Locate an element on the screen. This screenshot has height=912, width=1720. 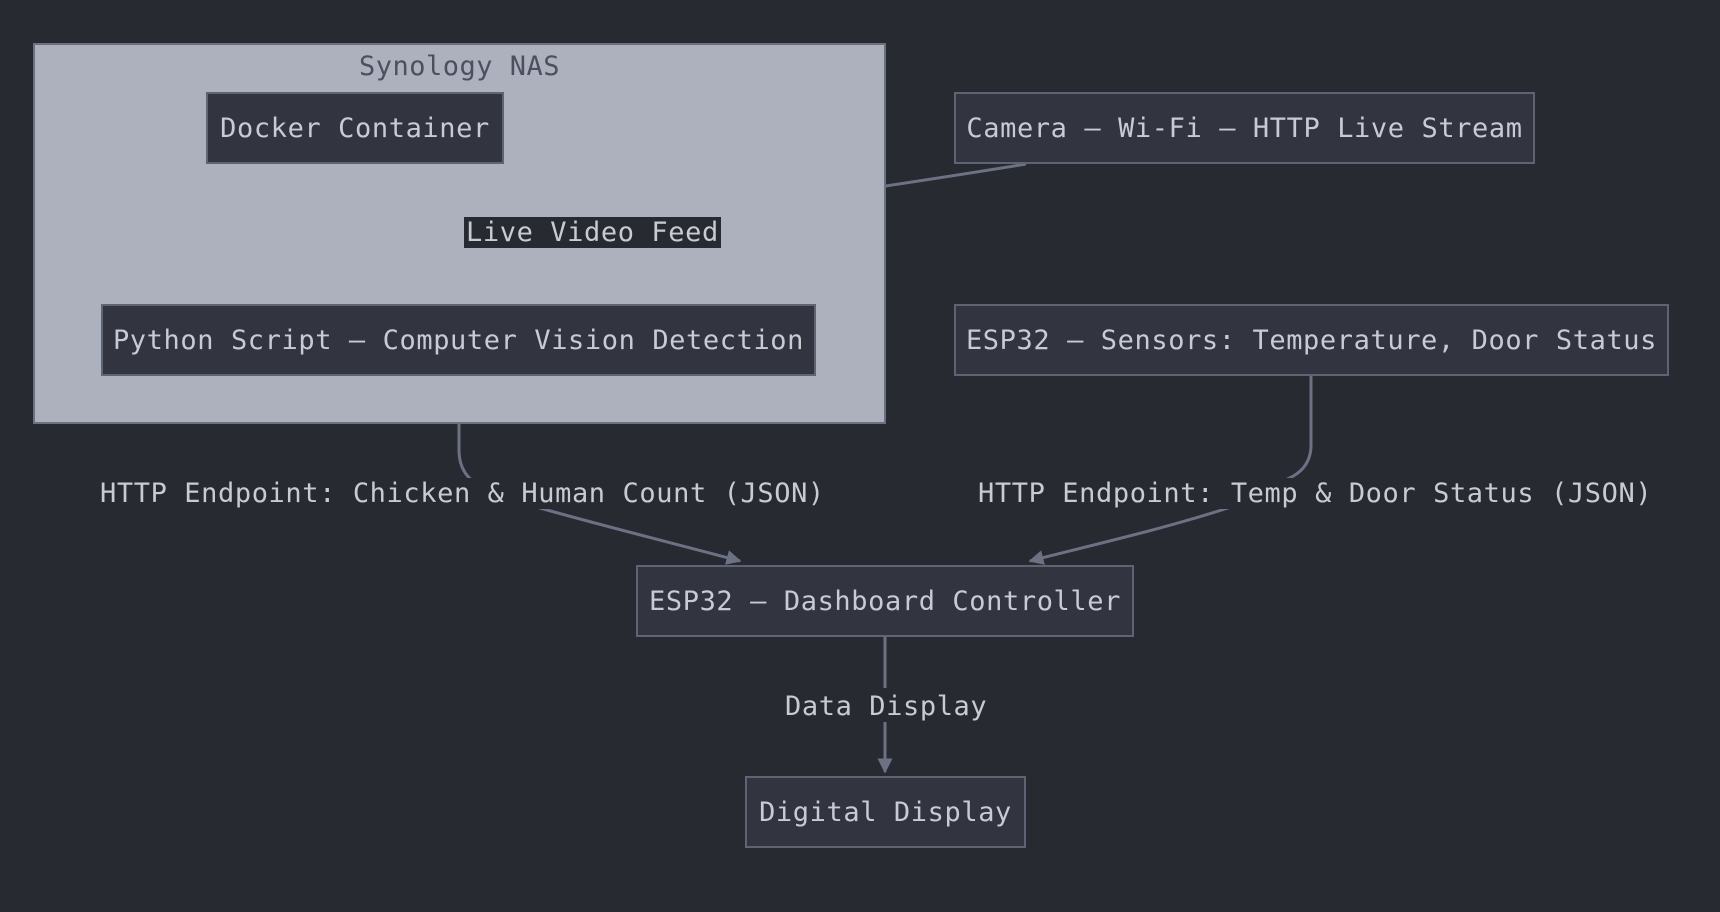
node-digital-display: Digital Display is located at coordinates (885, 812).